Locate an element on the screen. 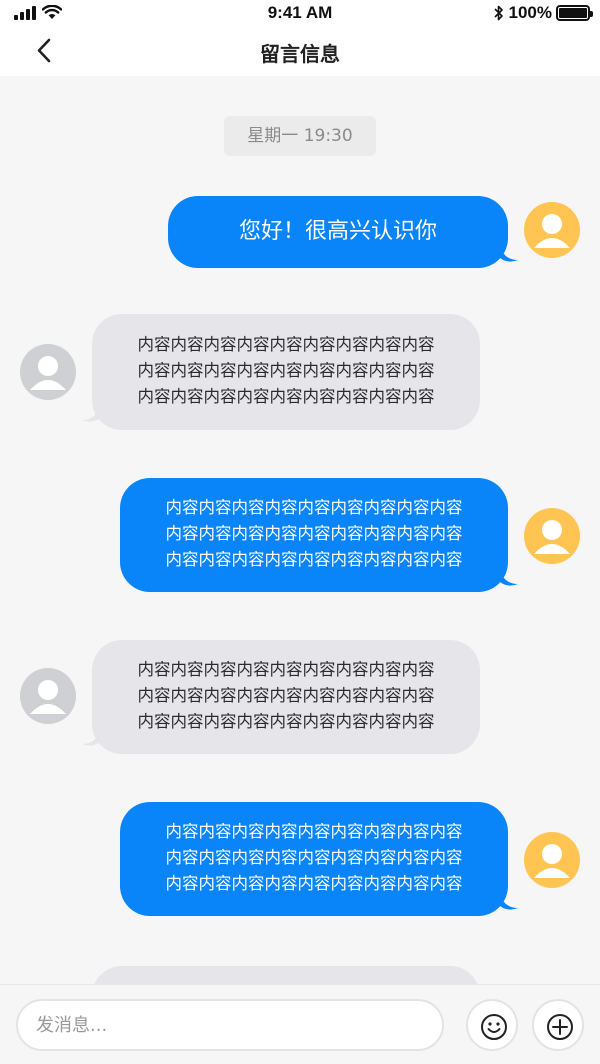 The width and height of the screenshot is (600, 1064). bluetooth-icon is located at coordinates (498, 13).